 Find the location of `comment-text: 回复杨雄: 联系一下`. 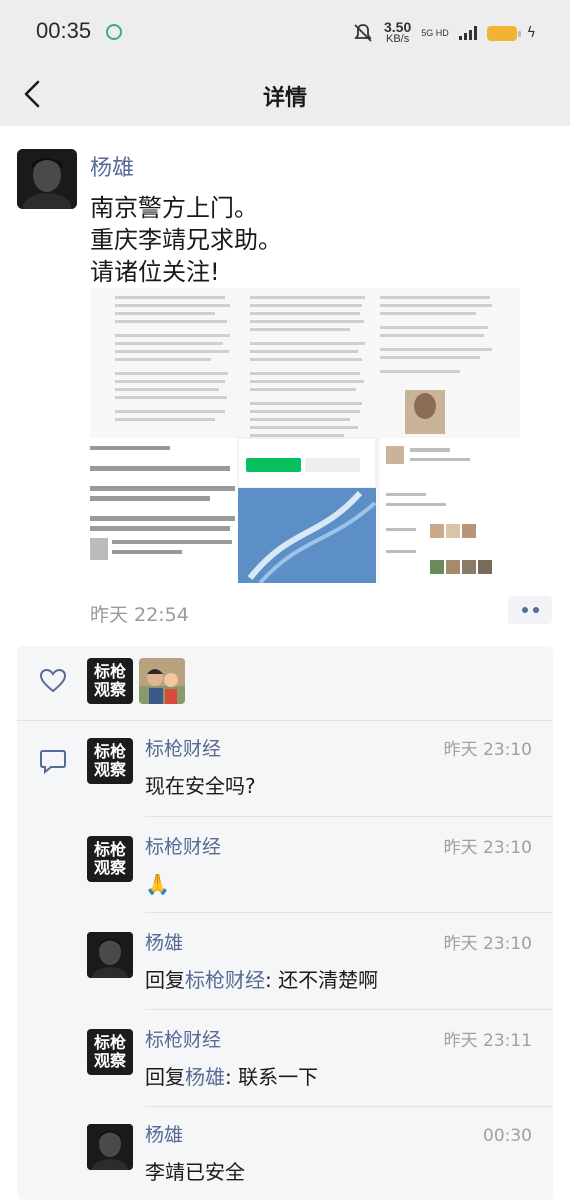

comment-text: 回复杨雄: 联系一下 is located at coordinates (231, 1077).